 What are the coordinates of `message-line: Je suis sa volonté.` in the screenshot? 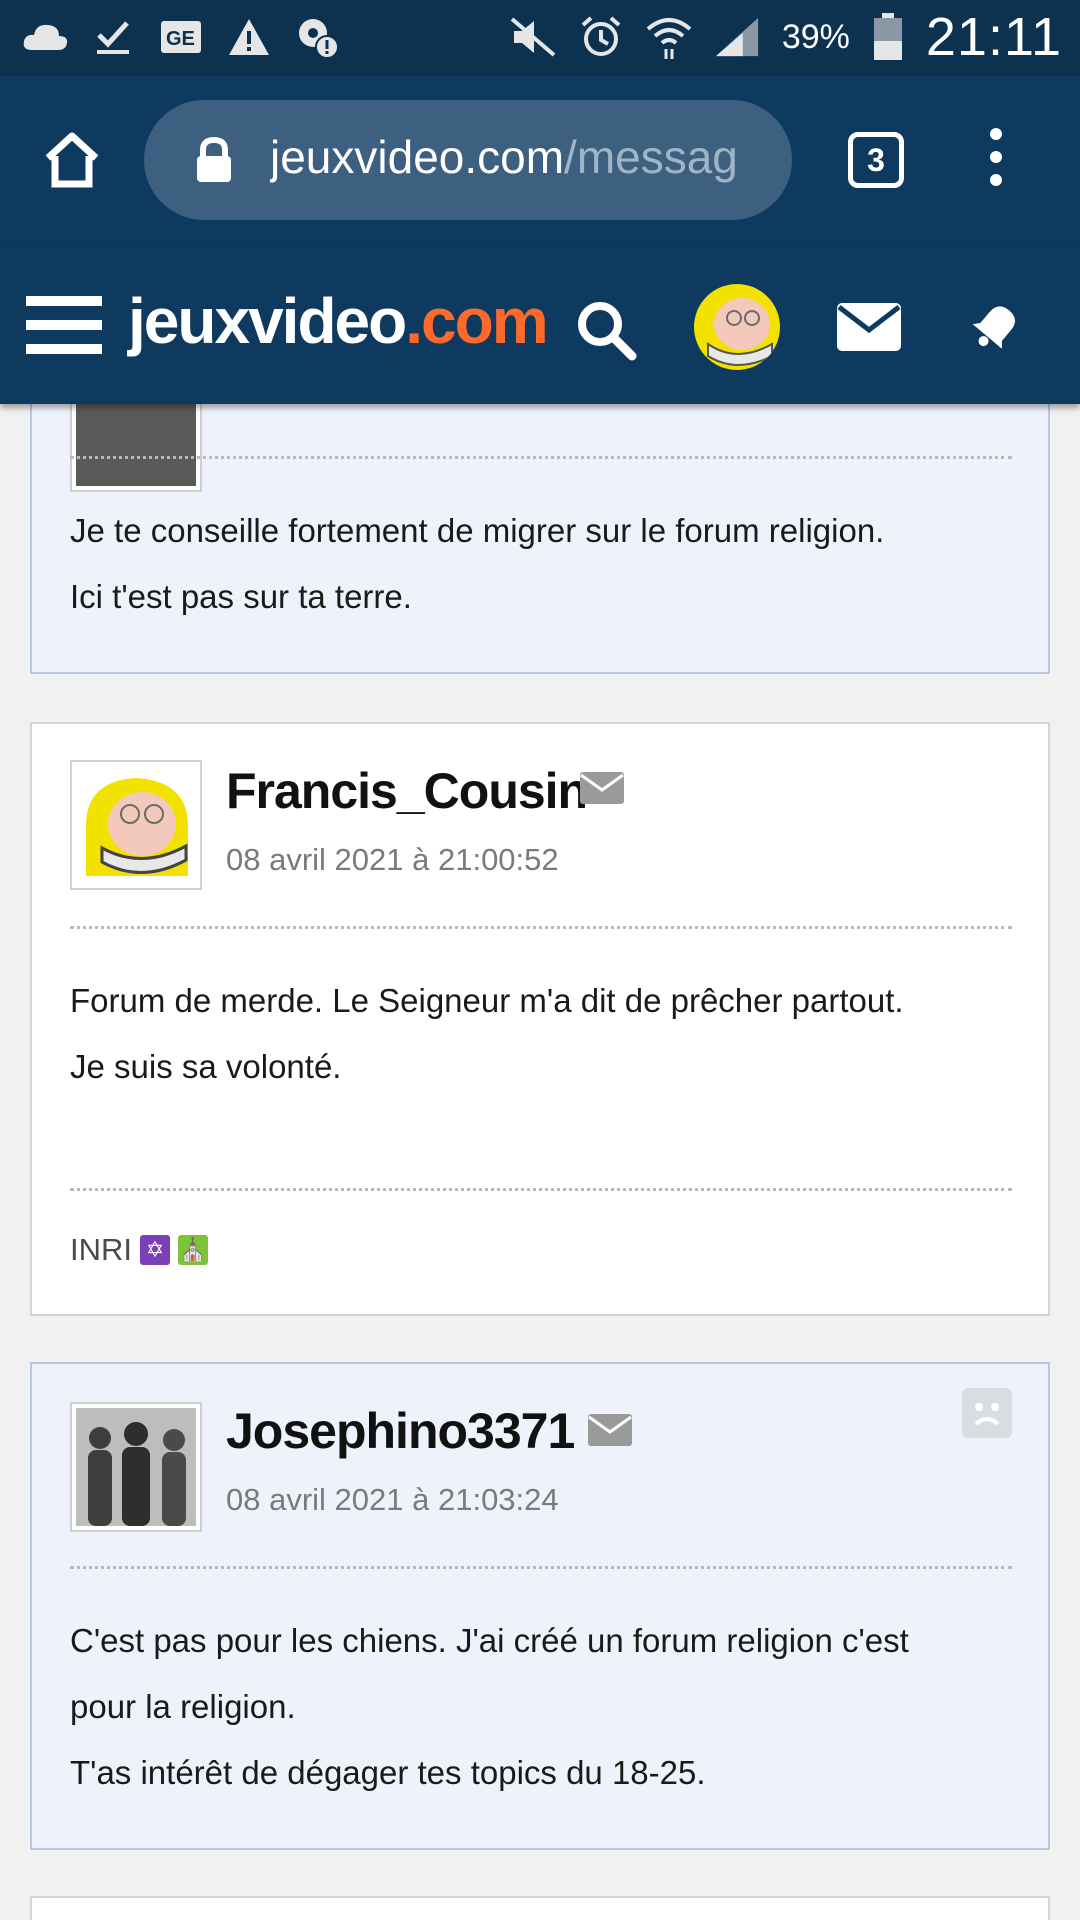 It's located at (206, 1066).